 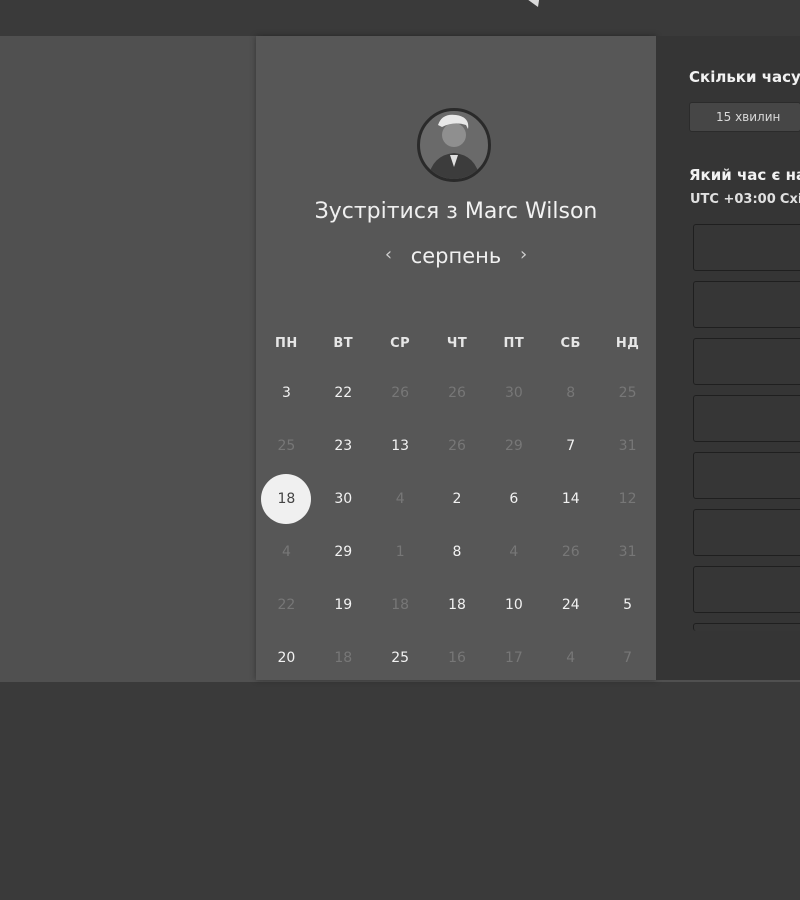 What do you see at coordinates (523, 254) in the screenshot?
I see `next-month-button: ›` at bounding box center [523, 254].